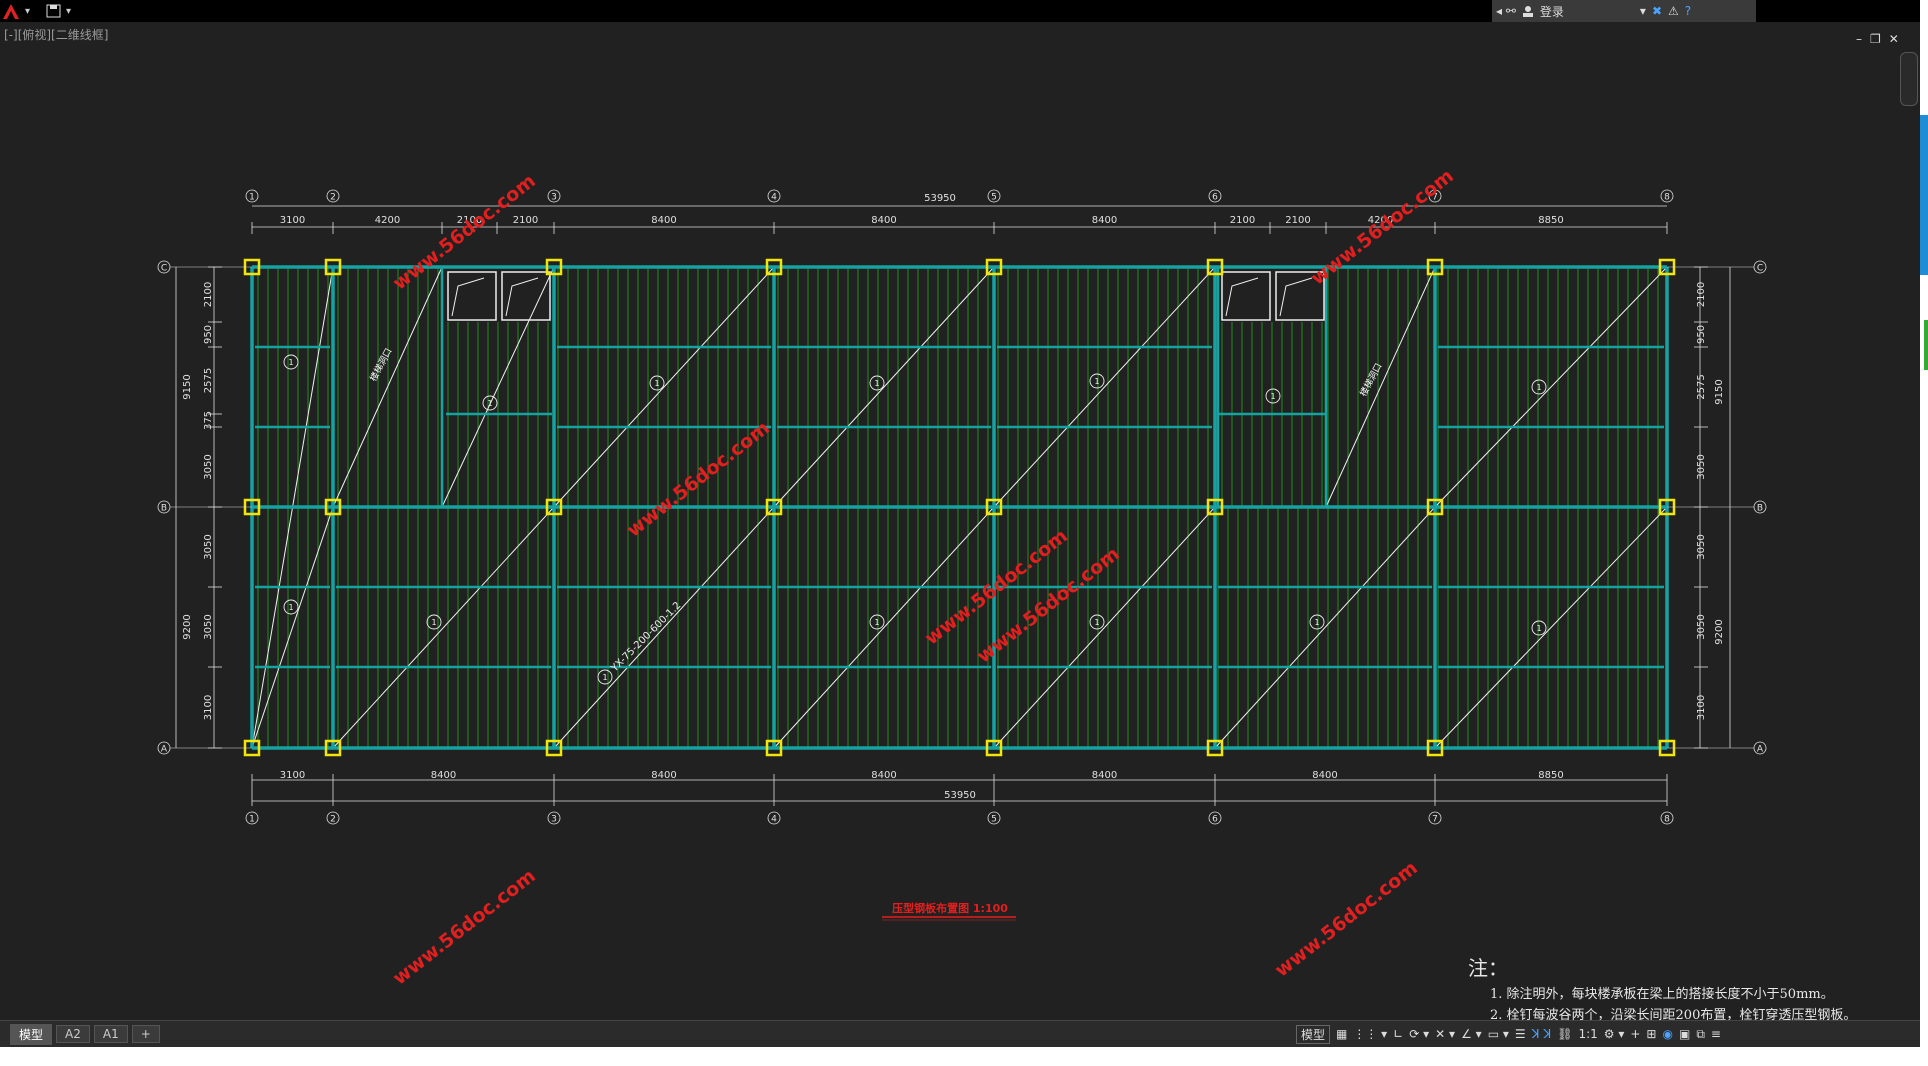  I want to click on tab-a2: A2, so click(73, 1034).